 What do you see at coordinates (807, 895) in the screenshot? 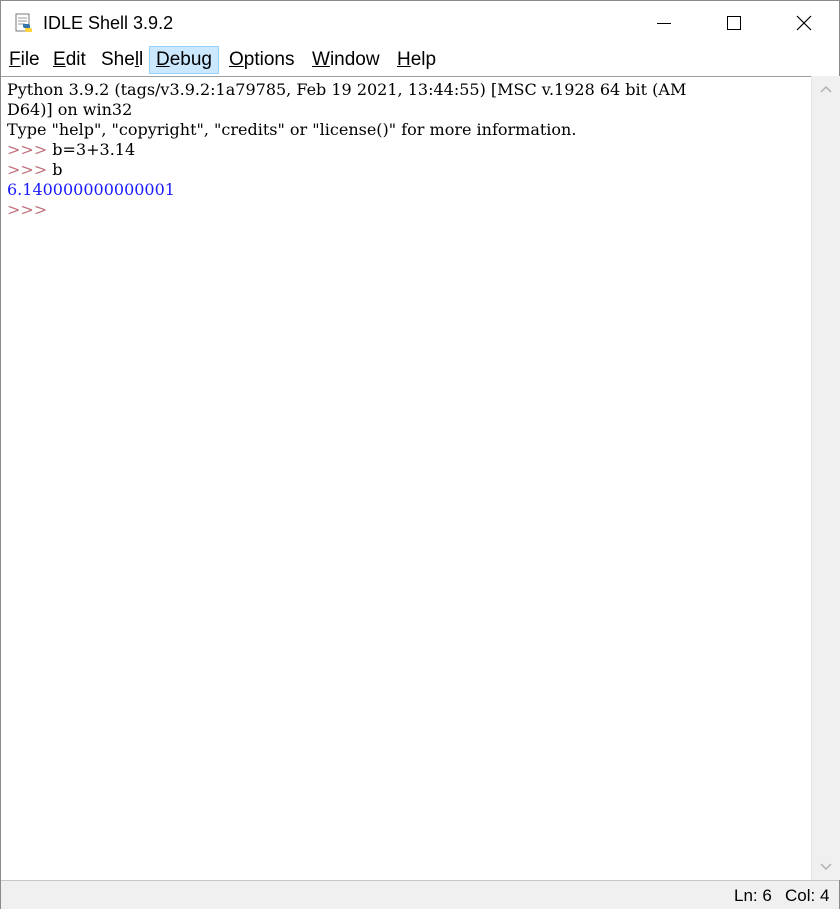
I see `status-column-number: Col: 4` at bounding box center [807, 895].